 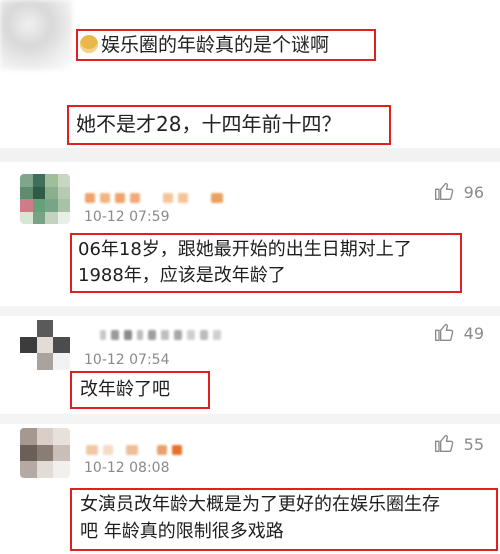 What do you see at coordinates (459, 191) in the screenshot?
I see `like-button: 96` at bounding box center [459, 191].